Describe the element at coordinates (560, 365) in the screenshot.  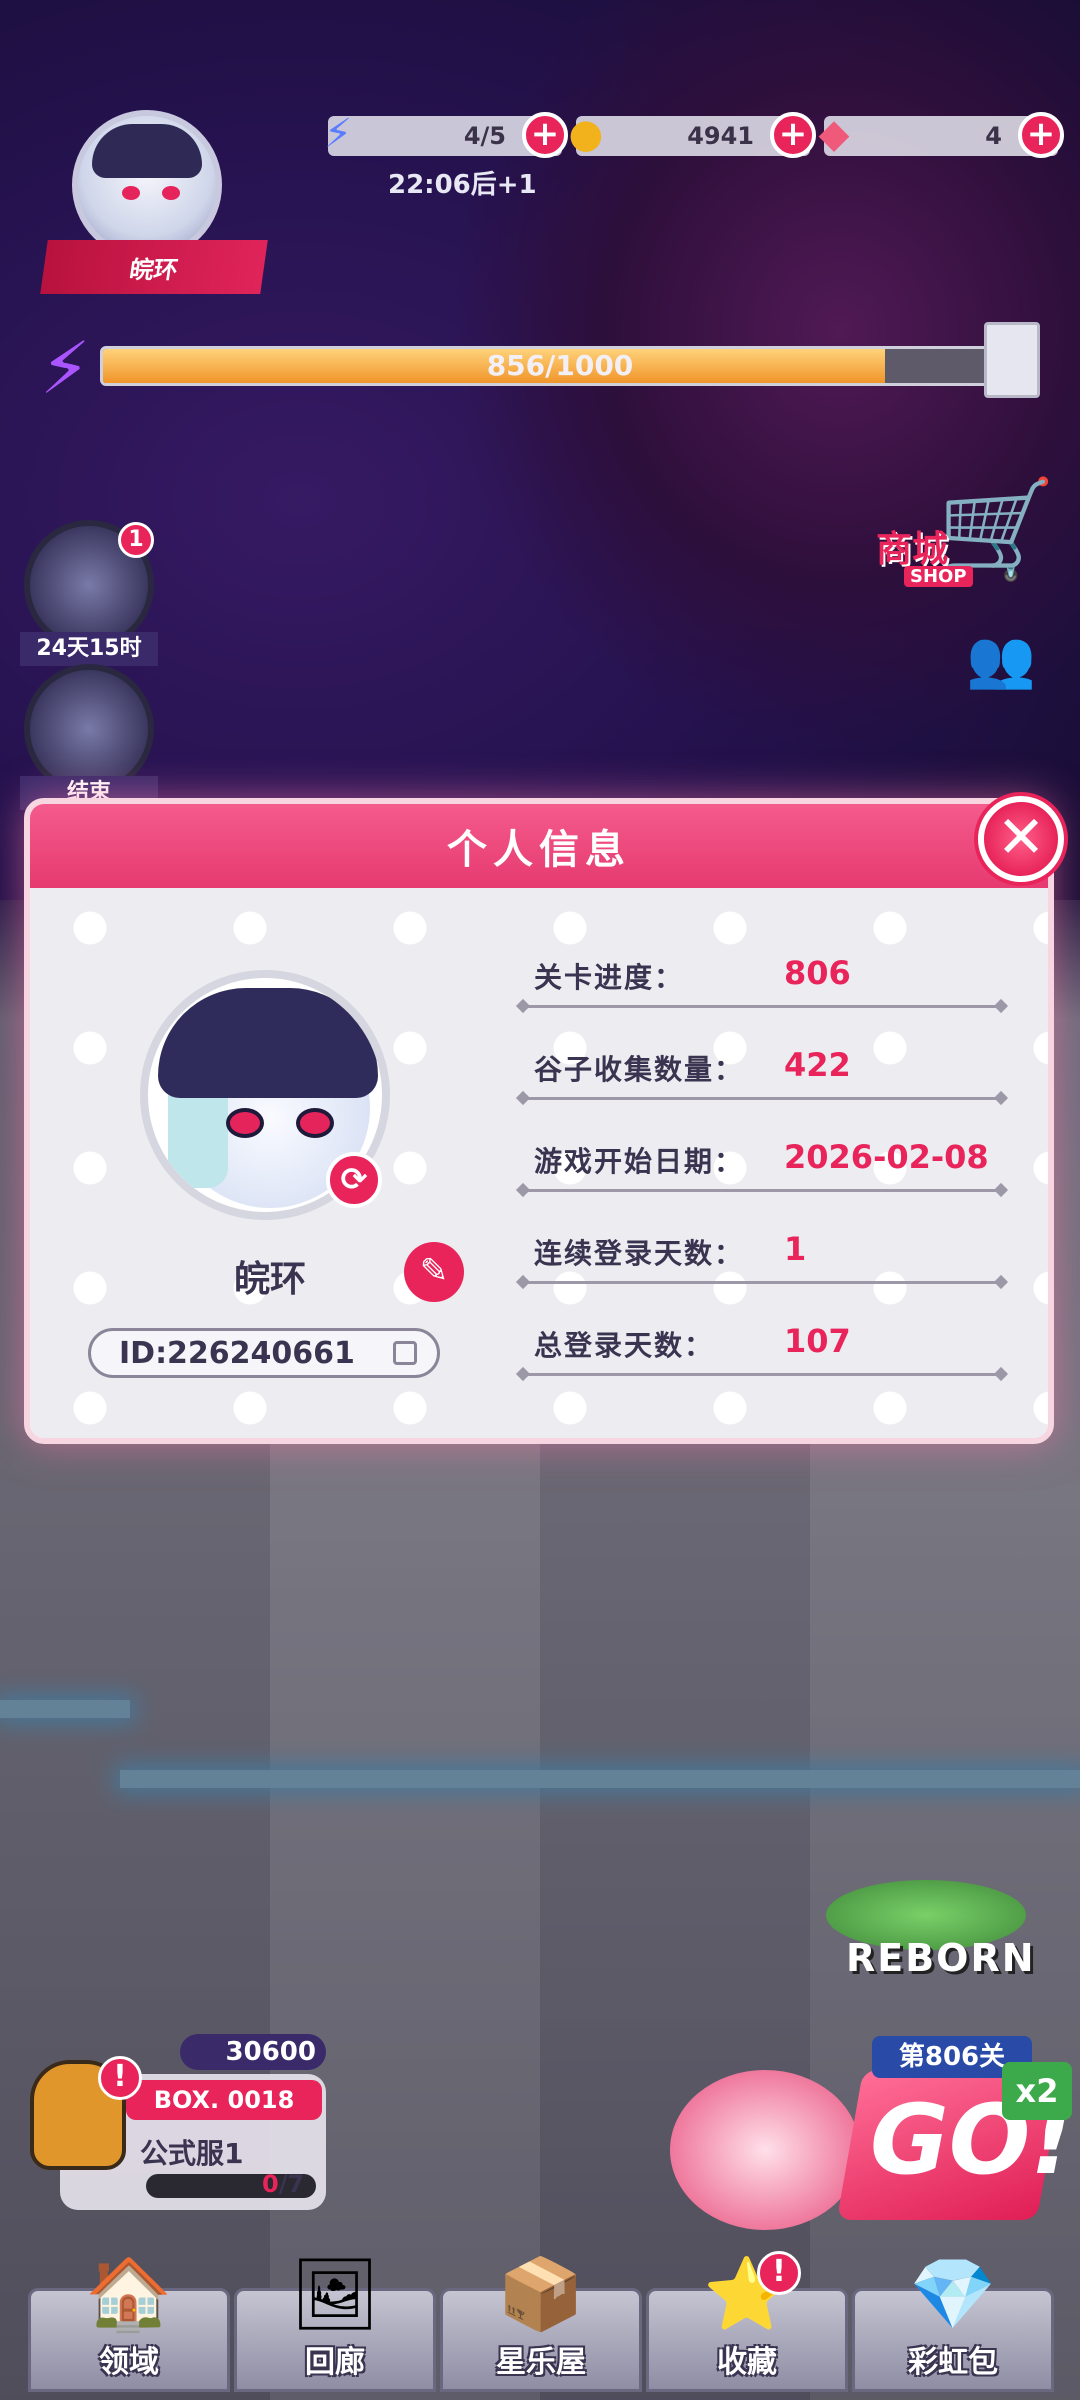
I see `xp-value: 856/1000` at that location.